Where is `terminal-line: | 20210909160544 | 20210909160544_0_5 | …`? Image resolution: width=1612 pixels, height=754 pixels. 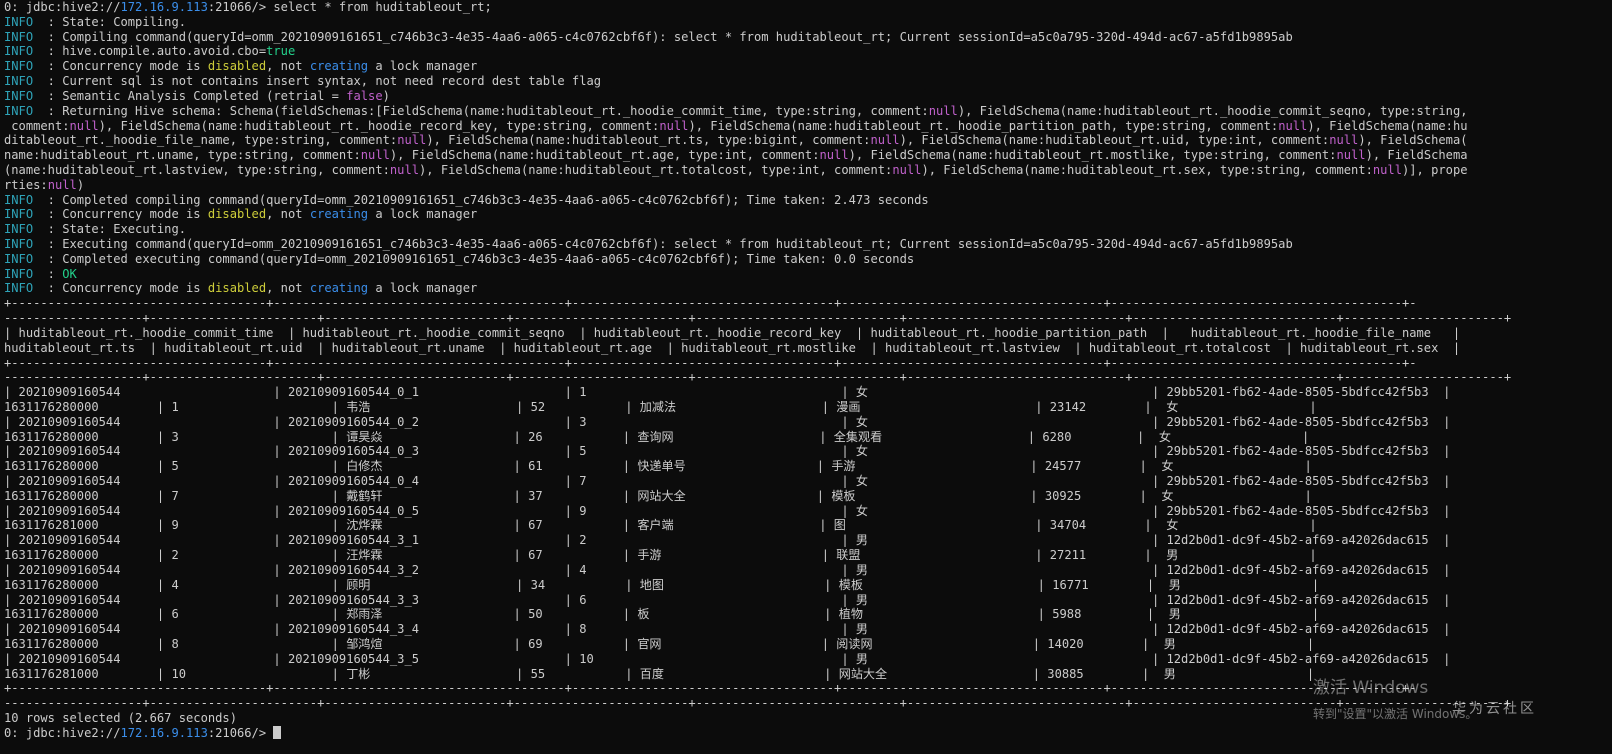 terminal-line: | 20210909160544 | 20210909160544_0_5 | … is located at coordinates (806, 511).